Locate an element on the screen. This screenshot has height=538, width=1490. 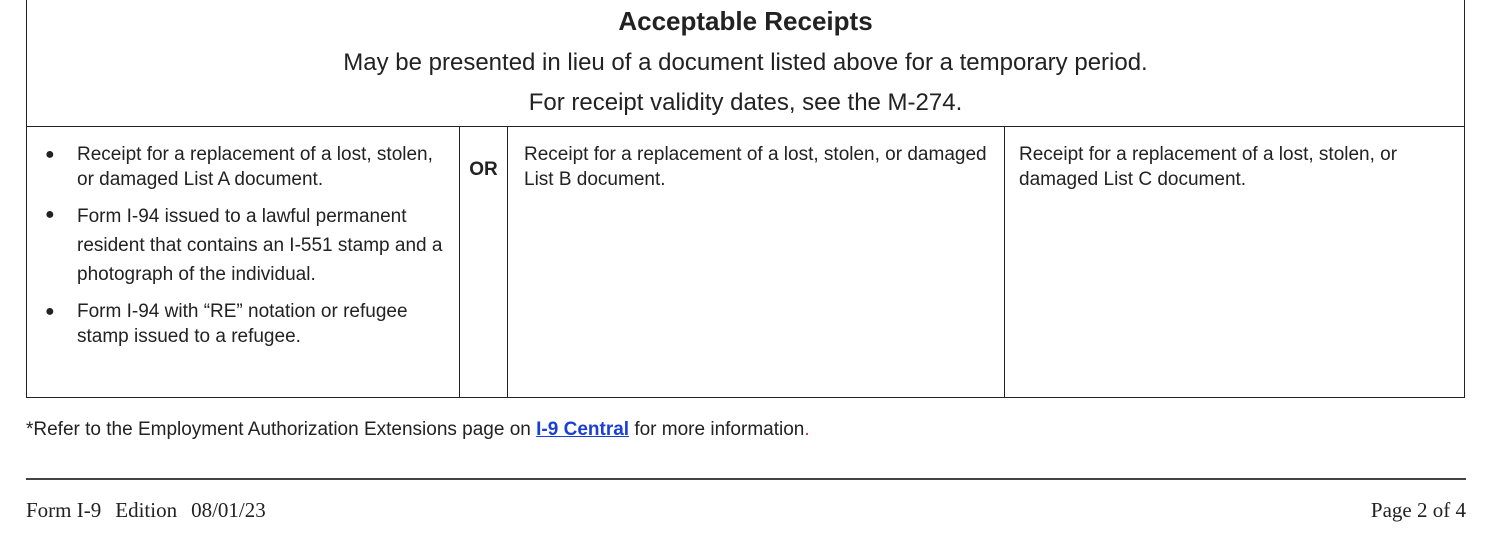
footer-form-info: Form I-9 Edition 08/01/23 is located at coordinates (153, 510).